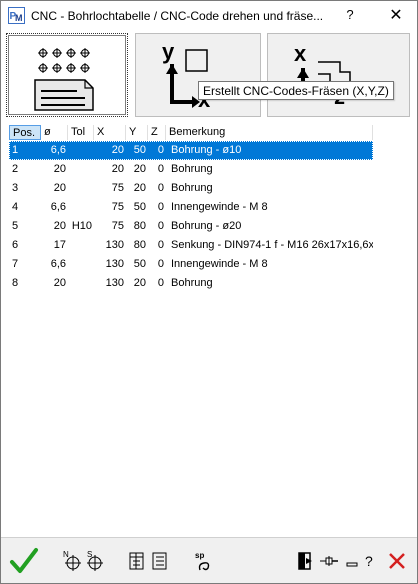  Describe the element at coordinates (269, 132) in the screenshot. I see `header-bemerkung: Bemerkung` at that location.